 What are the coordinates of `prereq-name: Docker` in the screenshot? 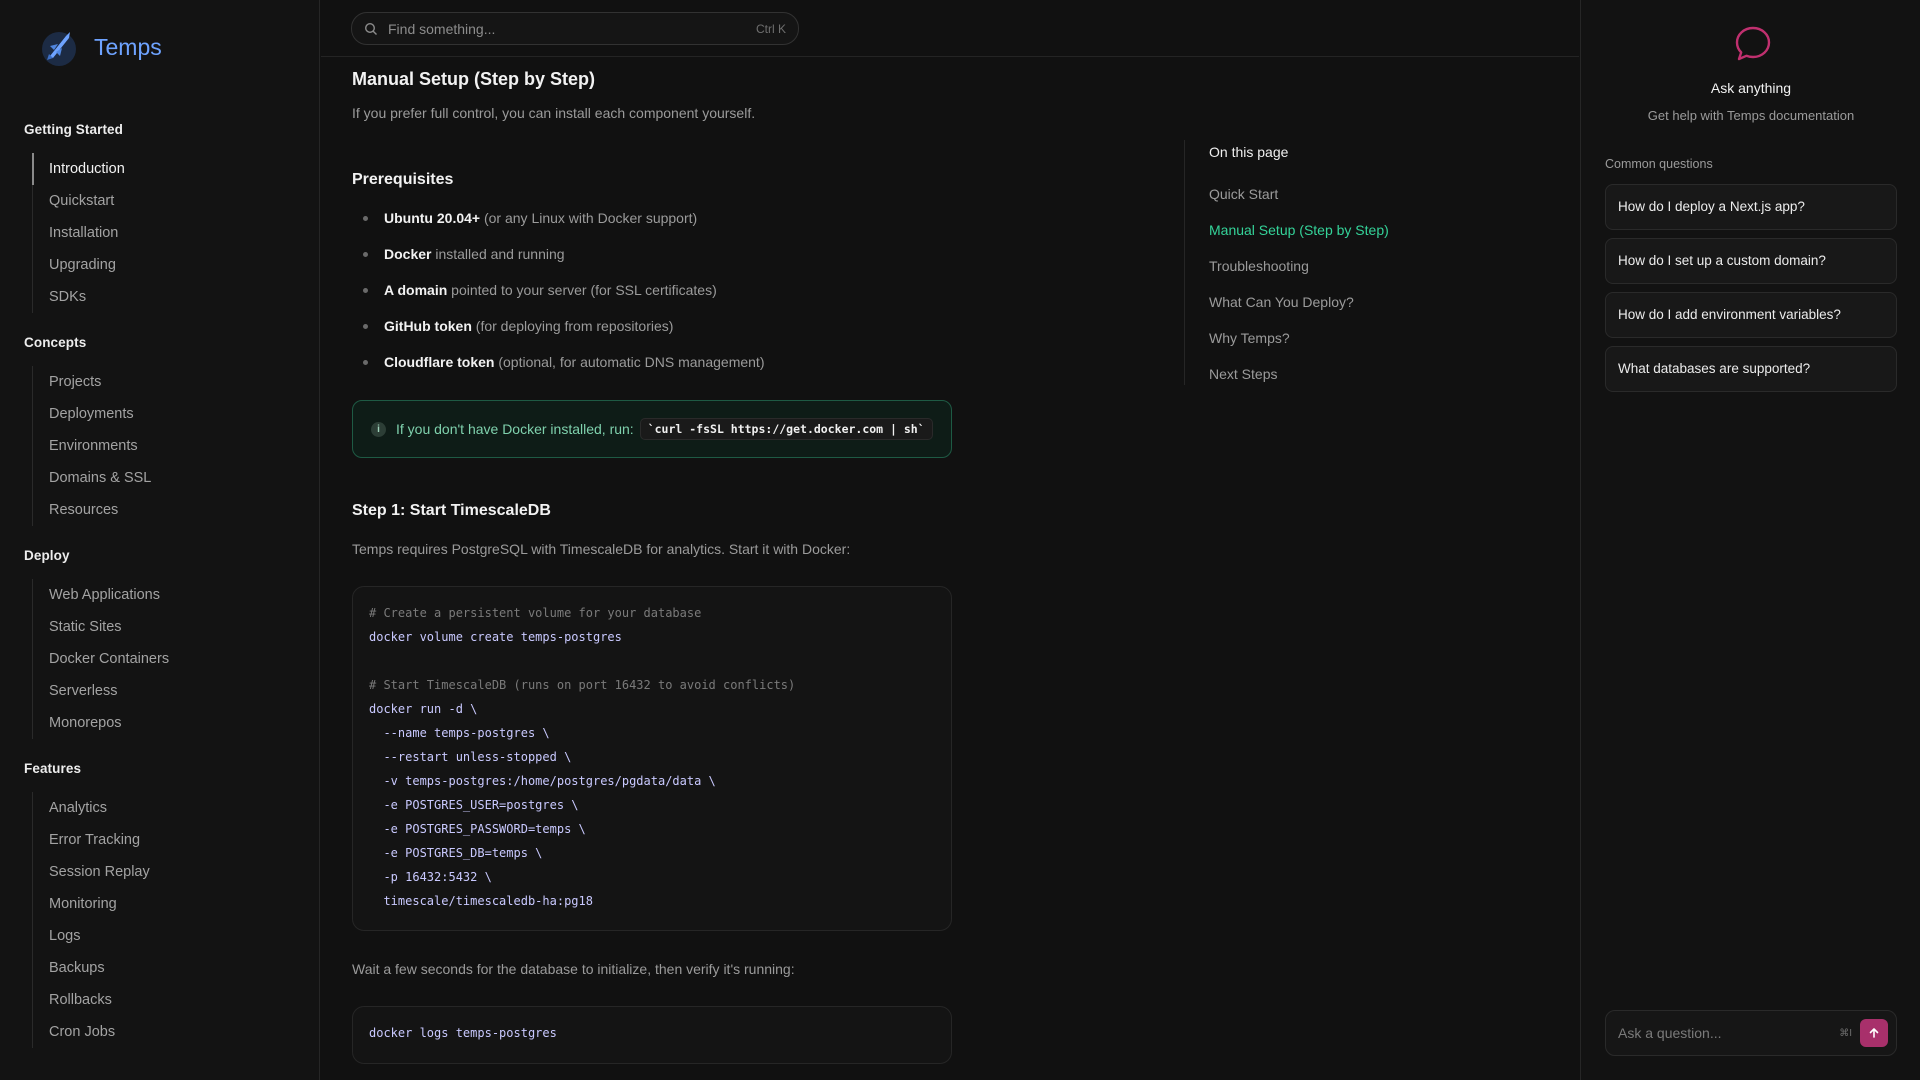 It's located at (408, 254).